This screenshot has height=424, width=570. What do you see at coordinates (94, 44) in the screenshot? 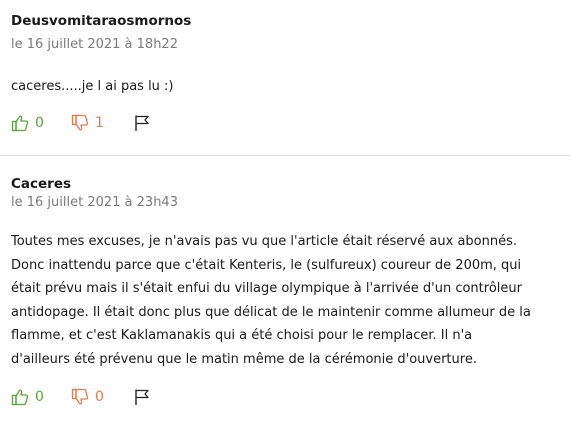
I see `comment-date: le 16 juillet 2021 à 18h22` at bounding box center [94, 44].